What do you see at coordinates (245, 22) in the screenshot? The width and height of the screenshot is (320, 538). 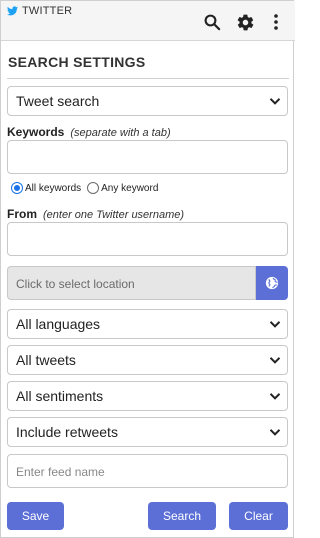 I see `gear-icon` at bounding box center [245, 22].